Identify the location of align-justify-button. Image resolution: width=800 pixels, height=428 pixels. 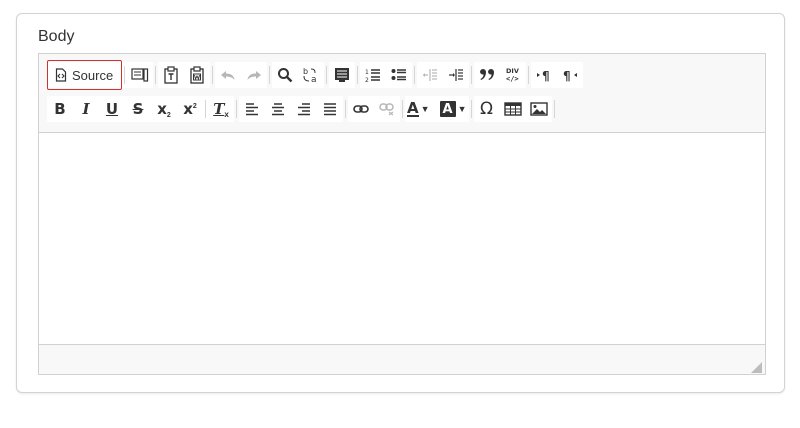
(330, 109).